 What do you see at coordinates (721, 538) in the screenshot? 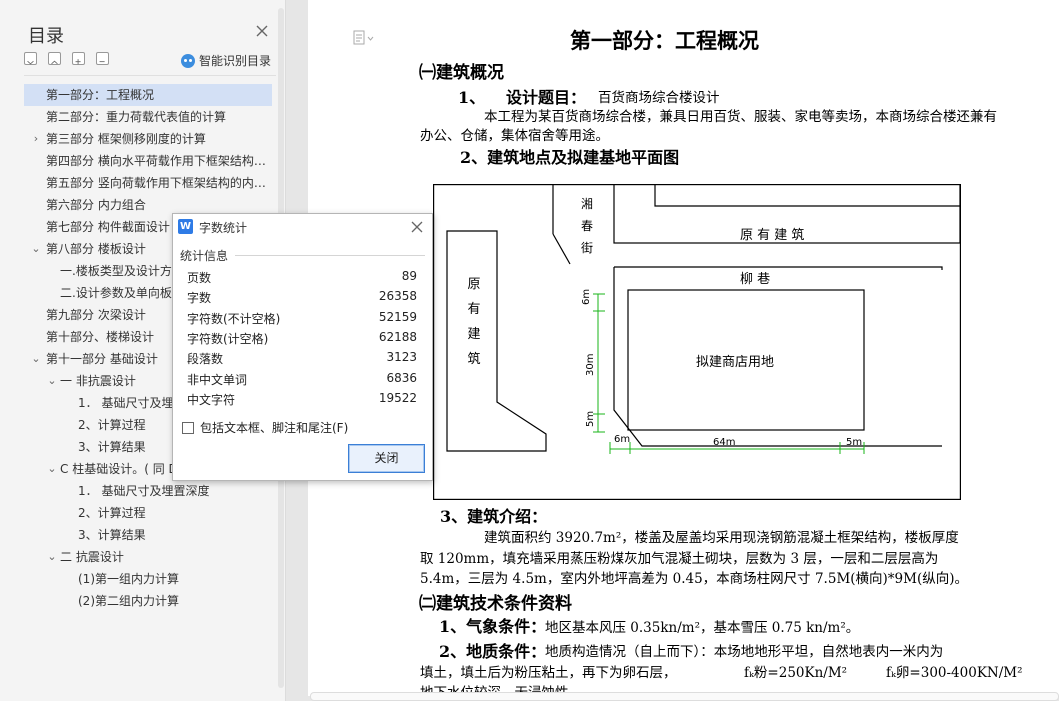
I see `paragraph-line: 建筑面积约 3920.7m²，楼盖及屋盖均采用现浇钢筋混凝土框架结构，楼板厚度` at bounding box center [721, 538].